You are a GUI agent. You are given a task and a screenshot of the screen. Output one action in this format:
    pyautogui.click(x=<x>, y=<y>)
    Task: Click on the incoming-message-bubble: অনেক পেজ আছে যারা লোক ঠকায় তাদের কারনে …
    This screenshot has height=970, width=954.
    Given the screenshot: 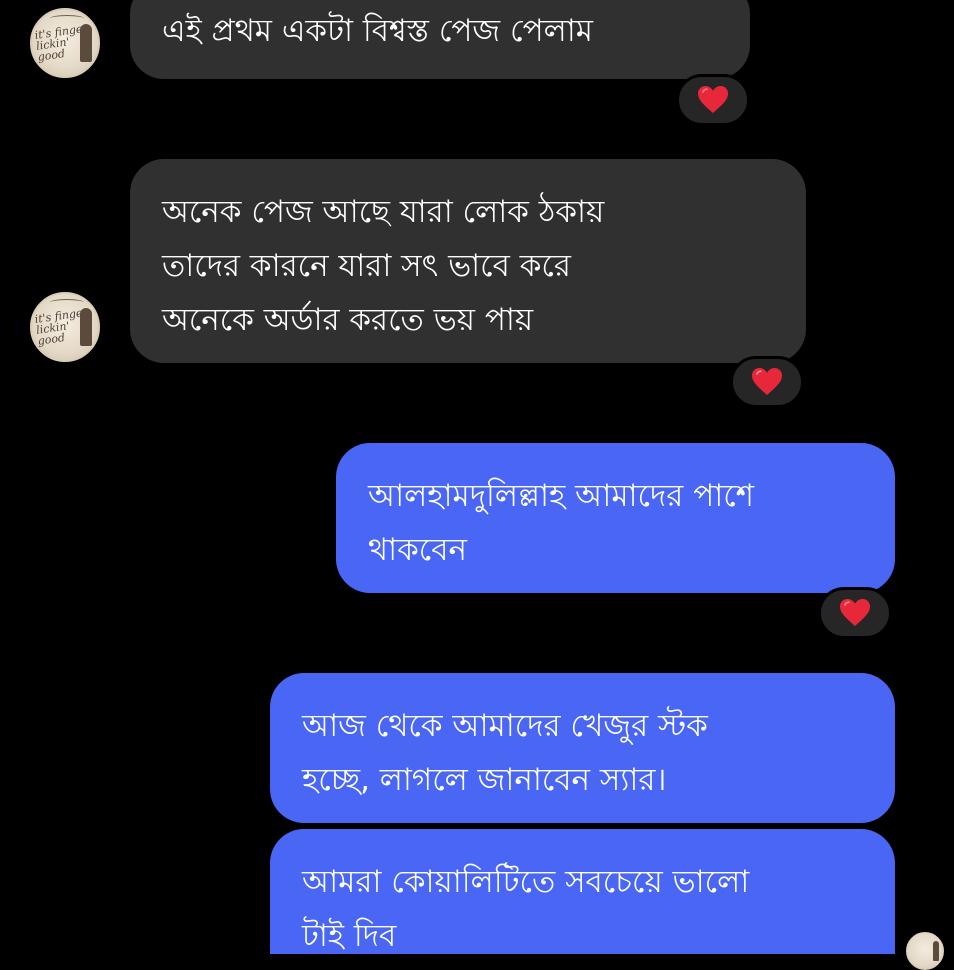 What is the action you would take?
    pyautogui.click(x=468, y=261)
    